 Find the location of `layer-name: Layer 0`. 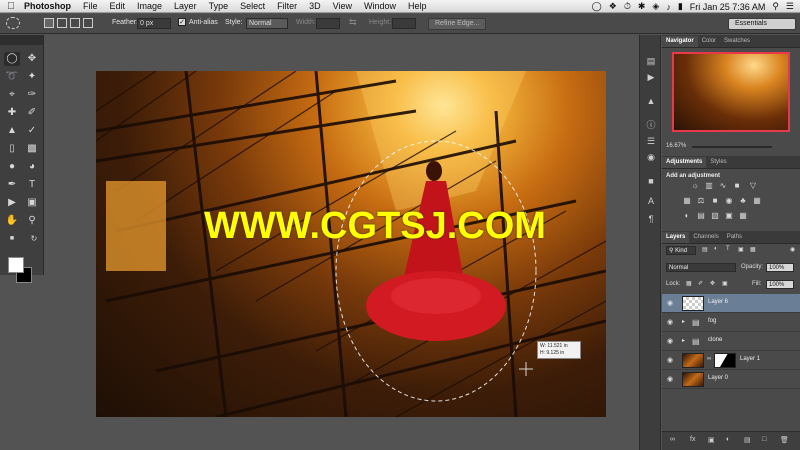

layer-name: Layer 0 is located at coordinates (718, 378).